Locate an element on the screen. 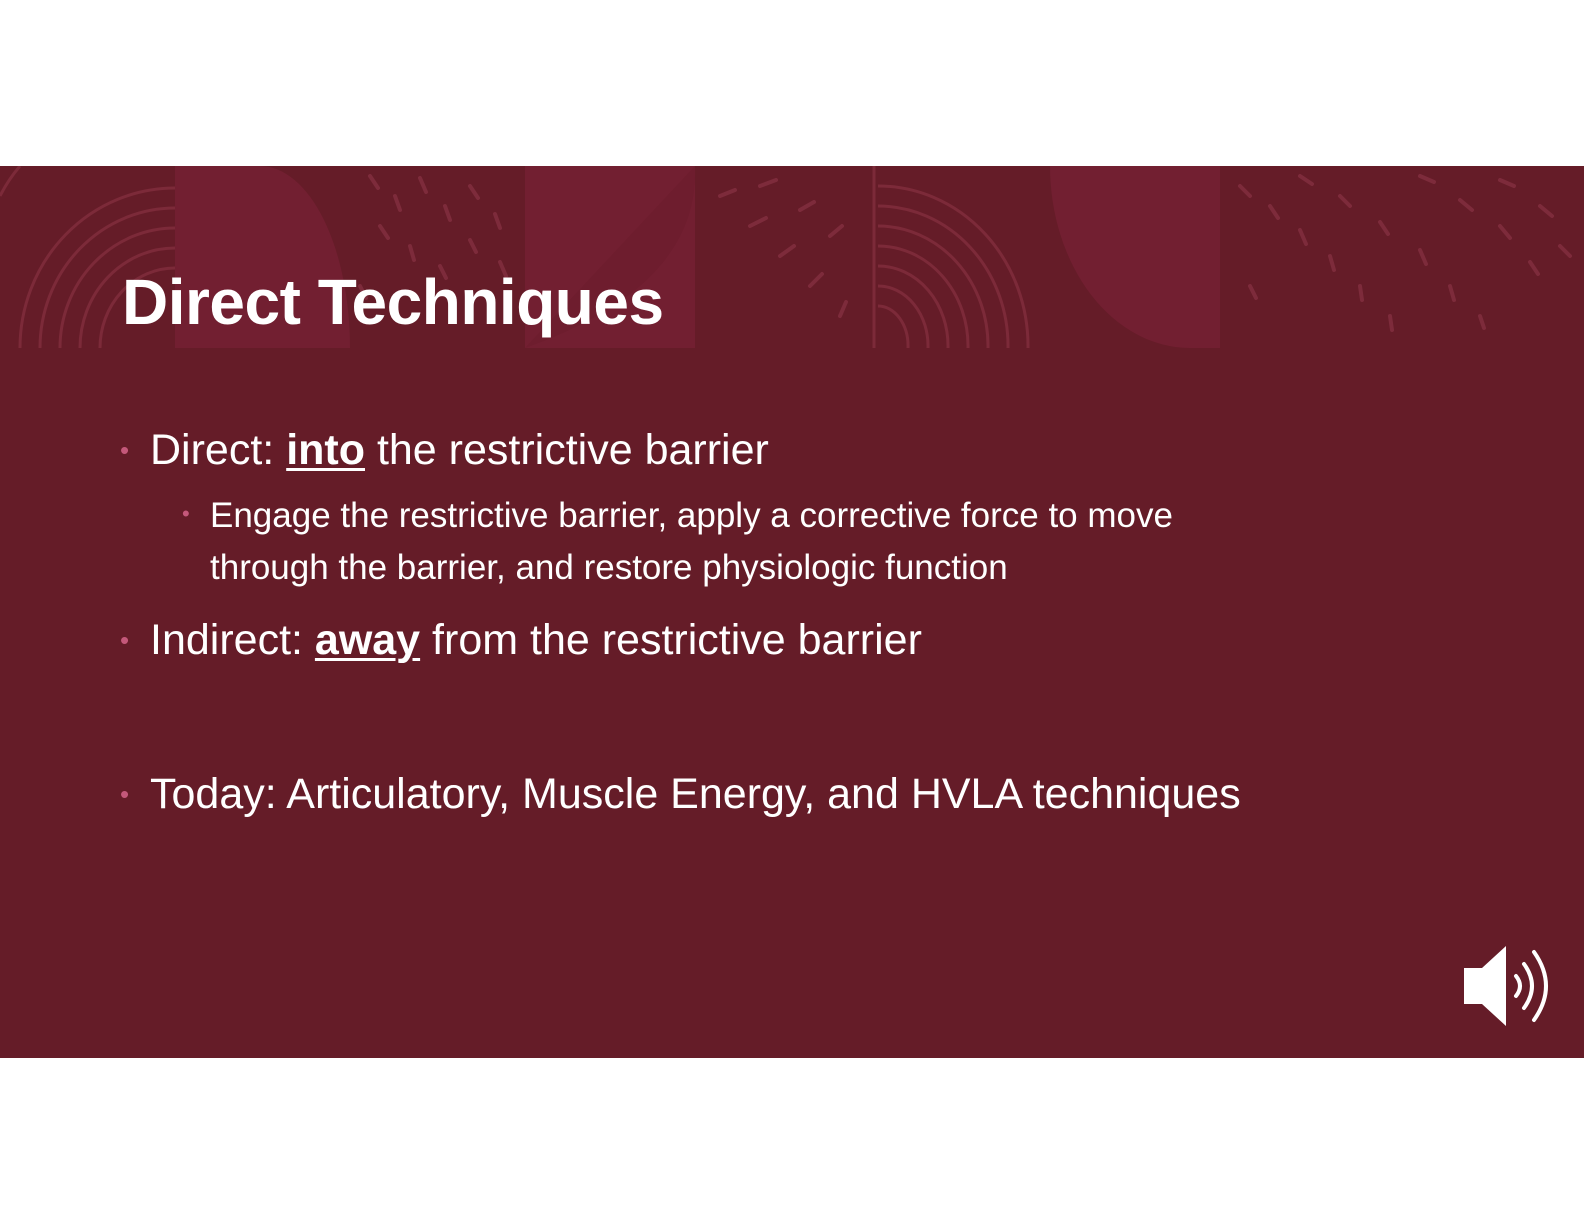 This screenshot has width=1584, height=1224. bullet-suffix: from the restrictive barrier is located at coordinates (671, 640).